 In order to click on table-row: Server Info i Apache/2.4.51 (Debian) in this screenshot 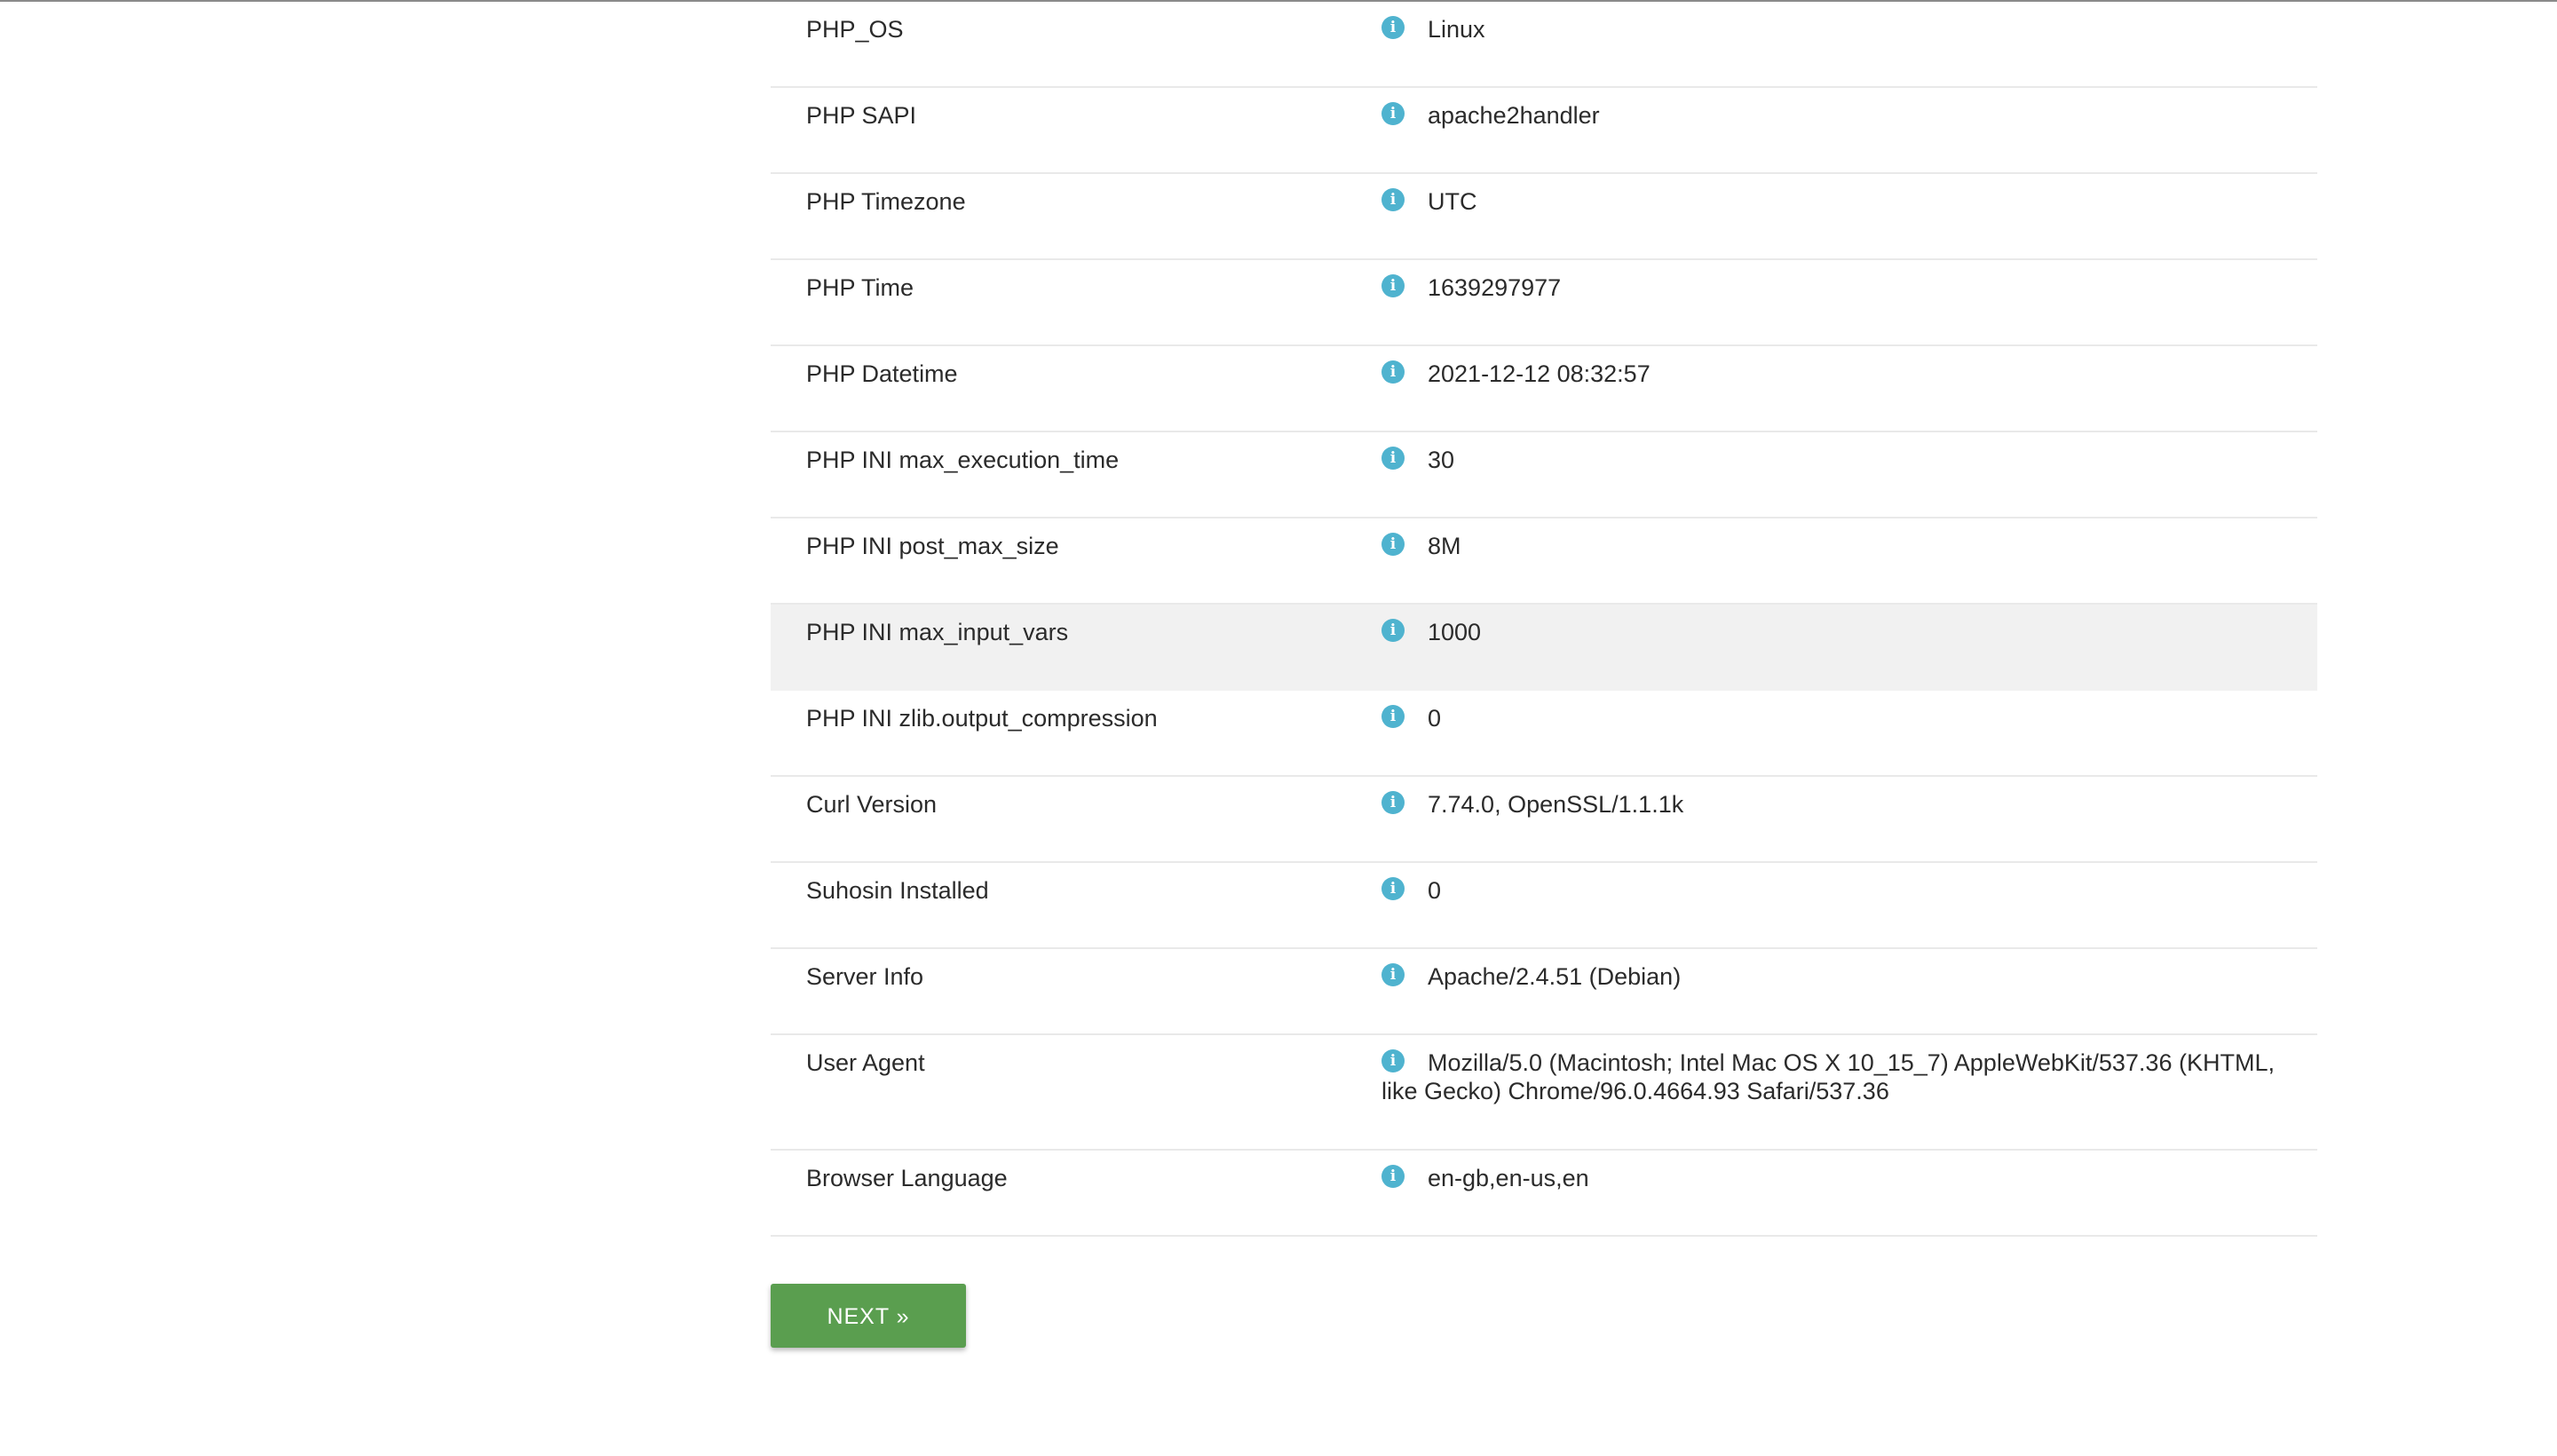, I will do `click(1544, 992)`.